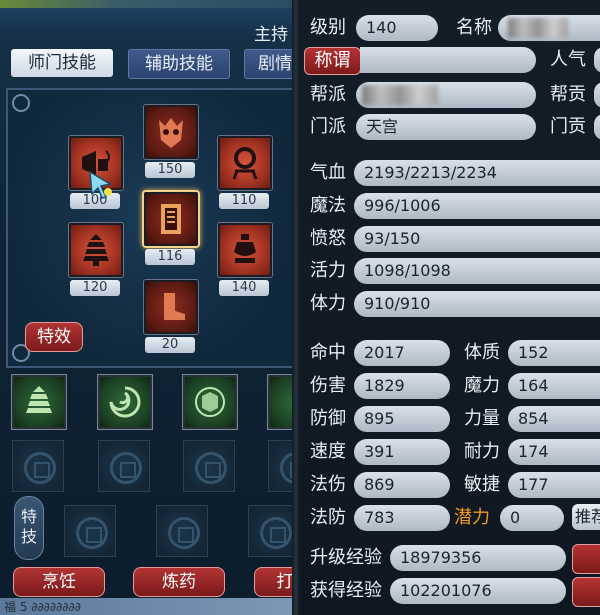  I want to click on skill-urn, so click(245, 250).